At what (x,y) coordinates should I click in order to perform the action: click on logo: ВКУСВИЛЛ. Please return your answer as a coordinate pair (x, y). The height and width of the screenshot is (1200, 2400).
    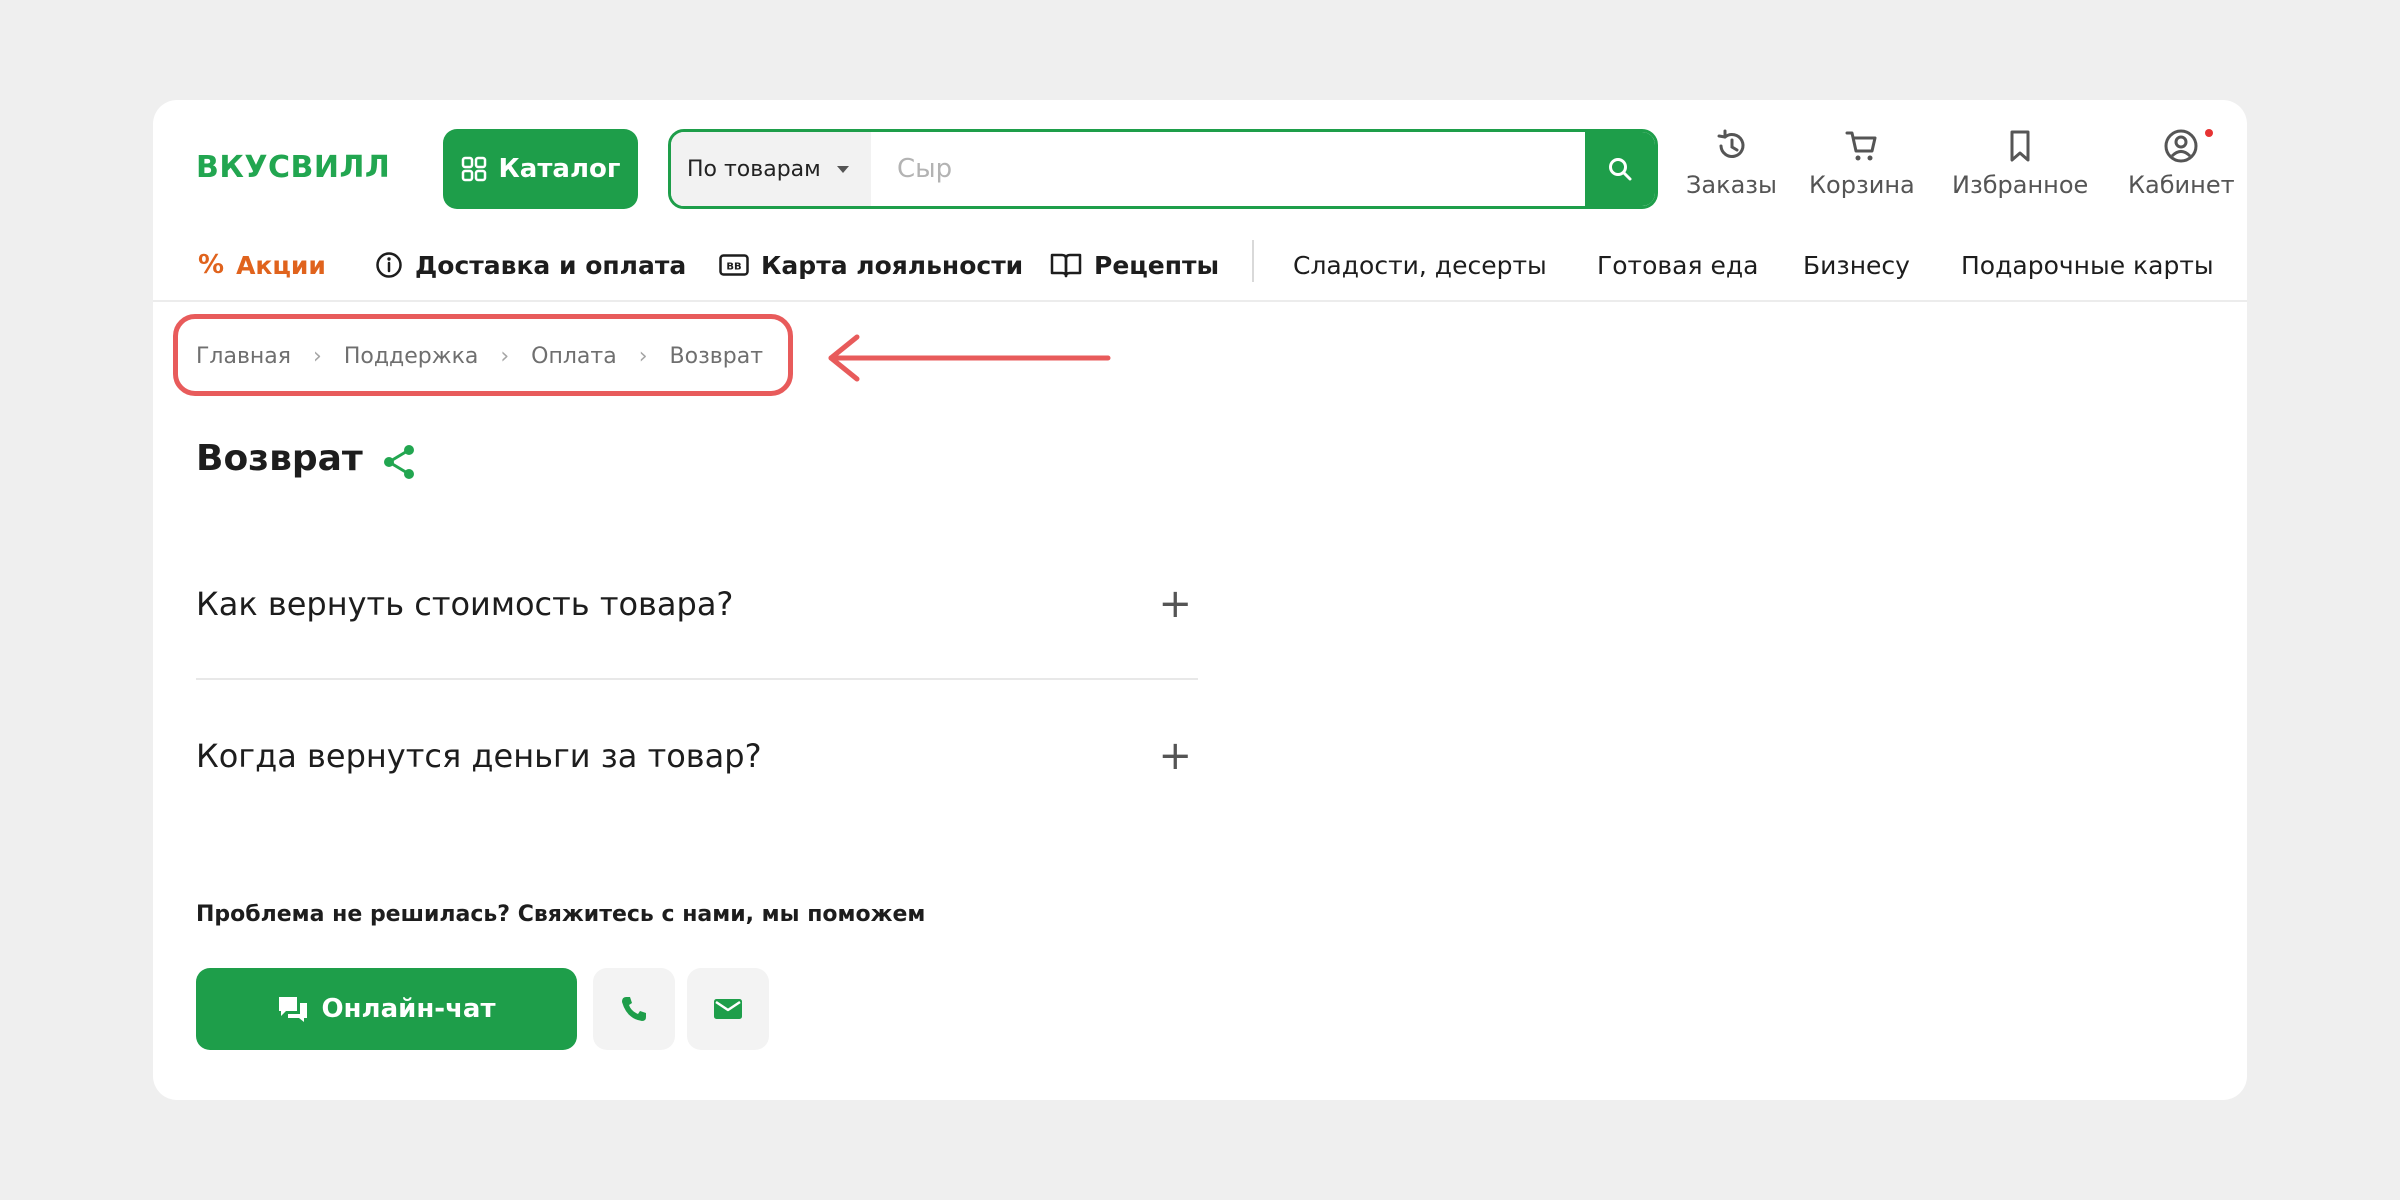
    Looking at the image, I should click on (293, 167).